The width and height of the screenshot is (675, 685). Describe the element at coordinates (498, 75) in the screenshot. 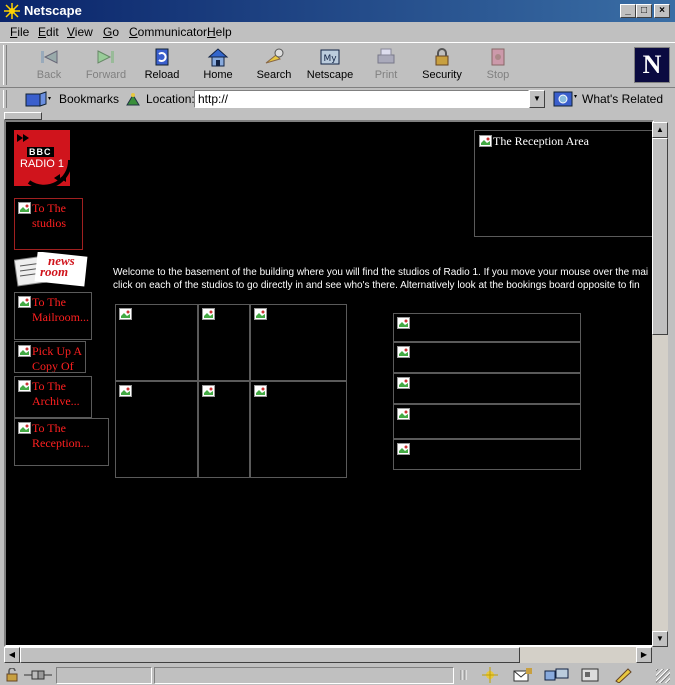

I see `stop-label: Stop` at that location.